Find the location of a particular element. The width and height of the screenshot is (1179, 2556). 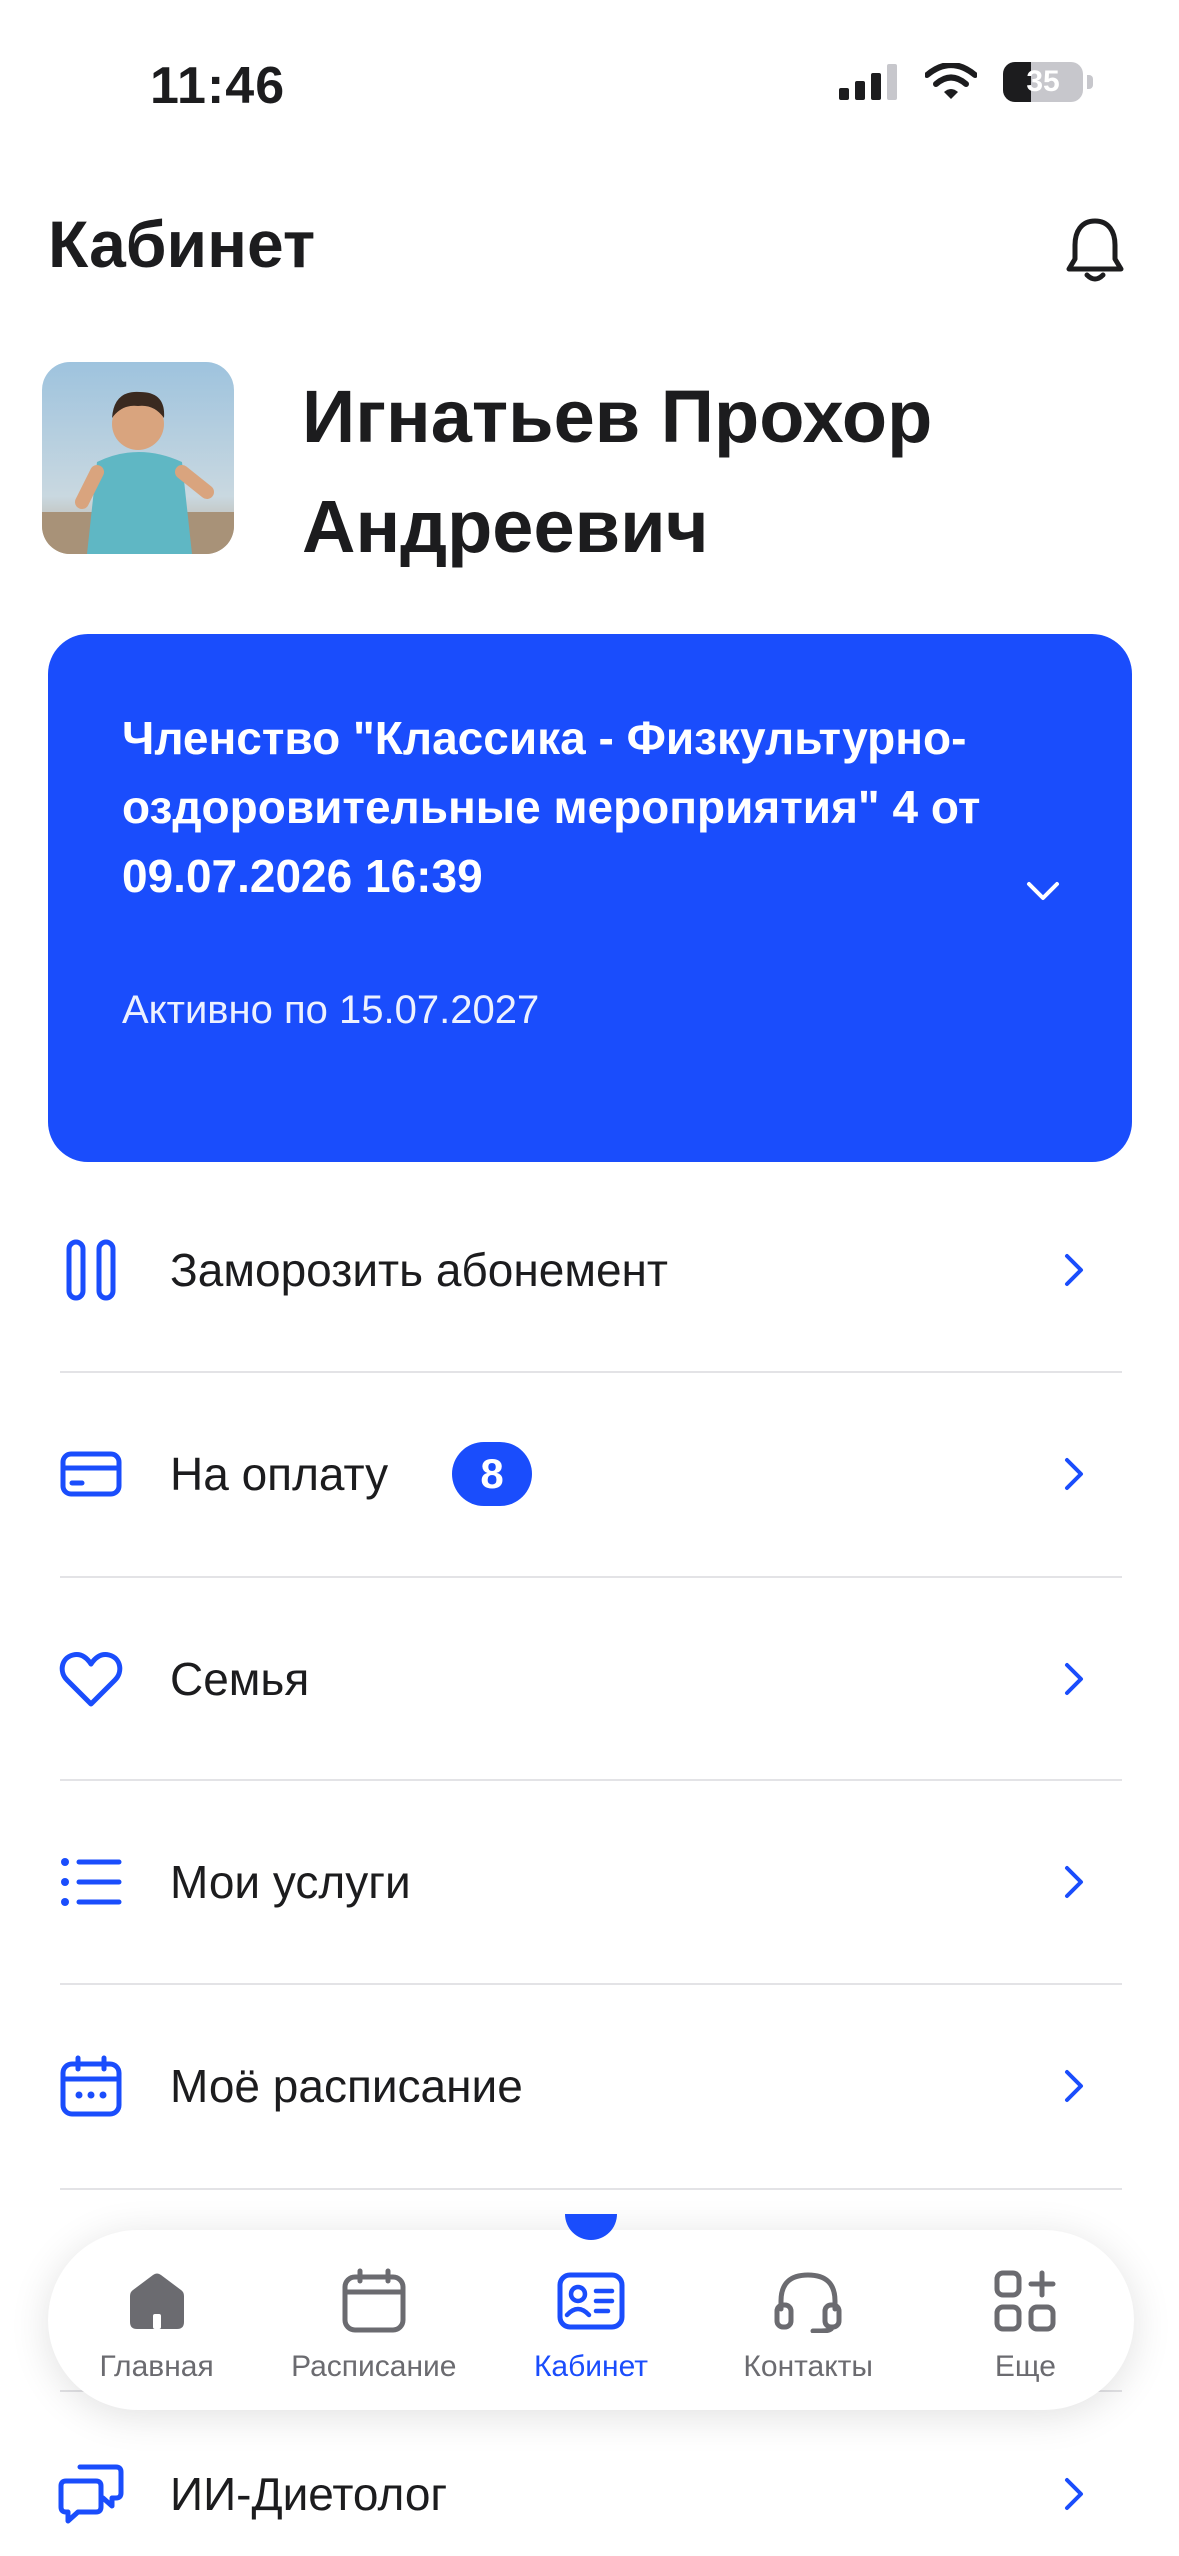

menu-item-my-schedule: Моё расписание is located at coordinates (589, 2086).